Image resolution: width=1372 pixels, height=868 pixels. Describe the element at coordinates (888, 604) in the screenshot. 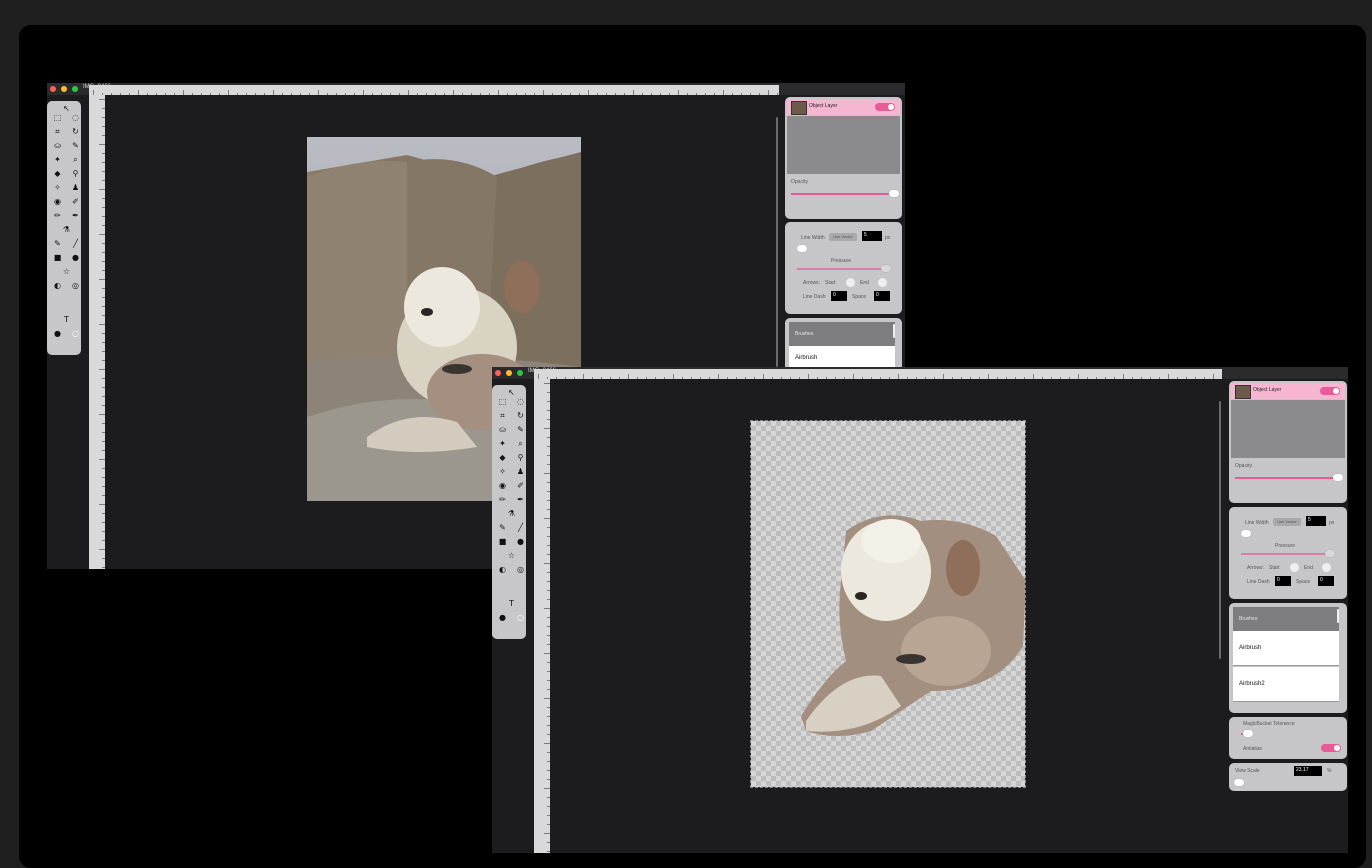

I see `canvas-transparent` at that location.